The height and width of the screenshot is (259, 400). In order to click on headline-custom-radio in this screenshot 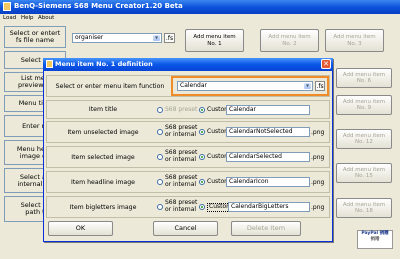, I will do `click(202, 182)`.